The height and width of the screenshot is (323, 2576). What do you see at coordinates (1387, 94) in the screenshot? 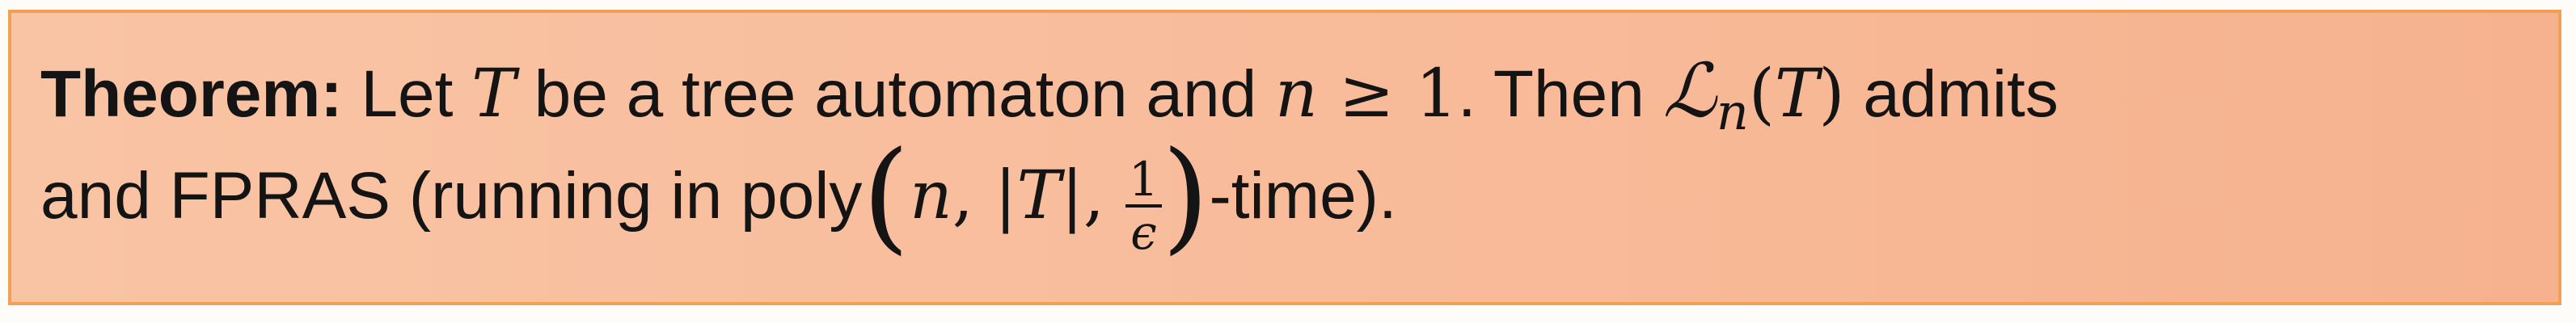
I see `math-geq-one: ≥ 1` at bounding box center [1387, 94].